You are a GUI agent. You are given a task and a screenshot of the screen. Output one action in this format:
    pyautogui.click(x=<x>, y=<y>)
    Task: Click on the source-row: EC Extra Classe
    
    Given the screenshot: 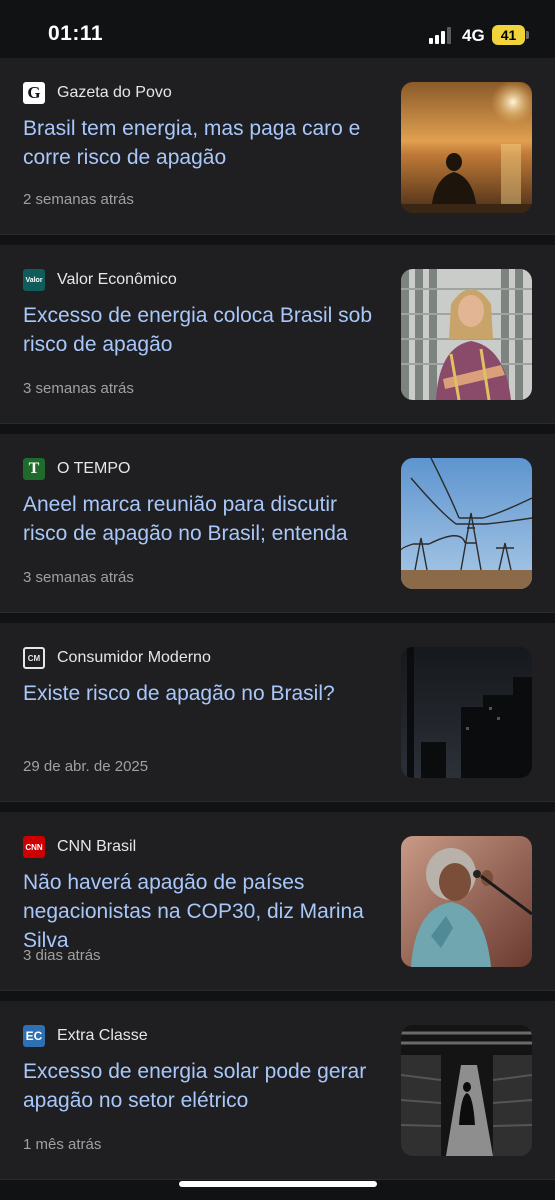 What is the action you would take?
    pyautogui.click(x=85, y=1036)
    